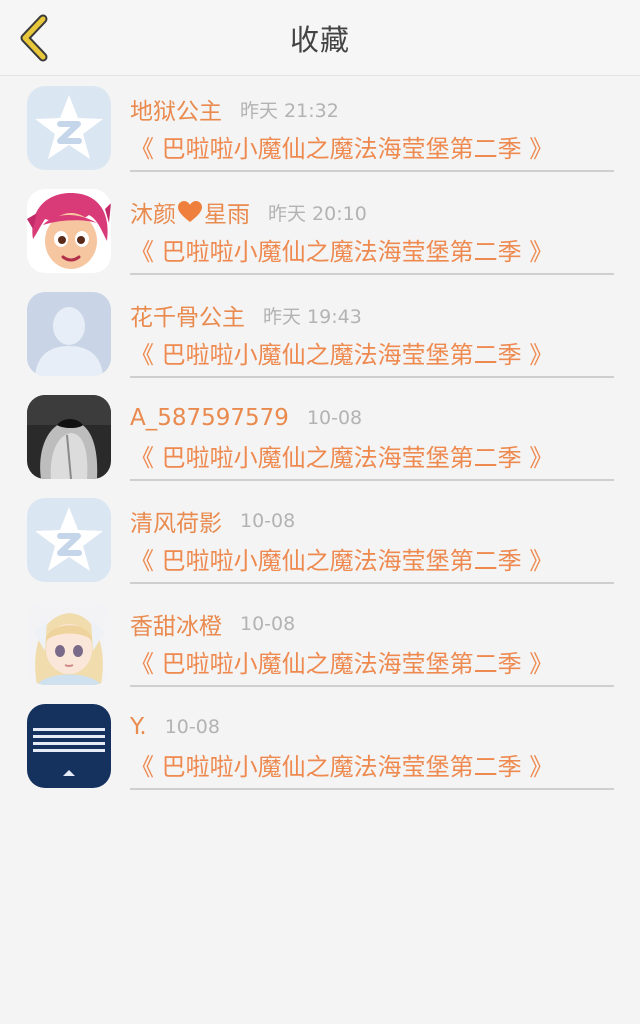 The image size is (640, 1024). I want to click on timestamp: 昨天 21:32, so click(289, 110).